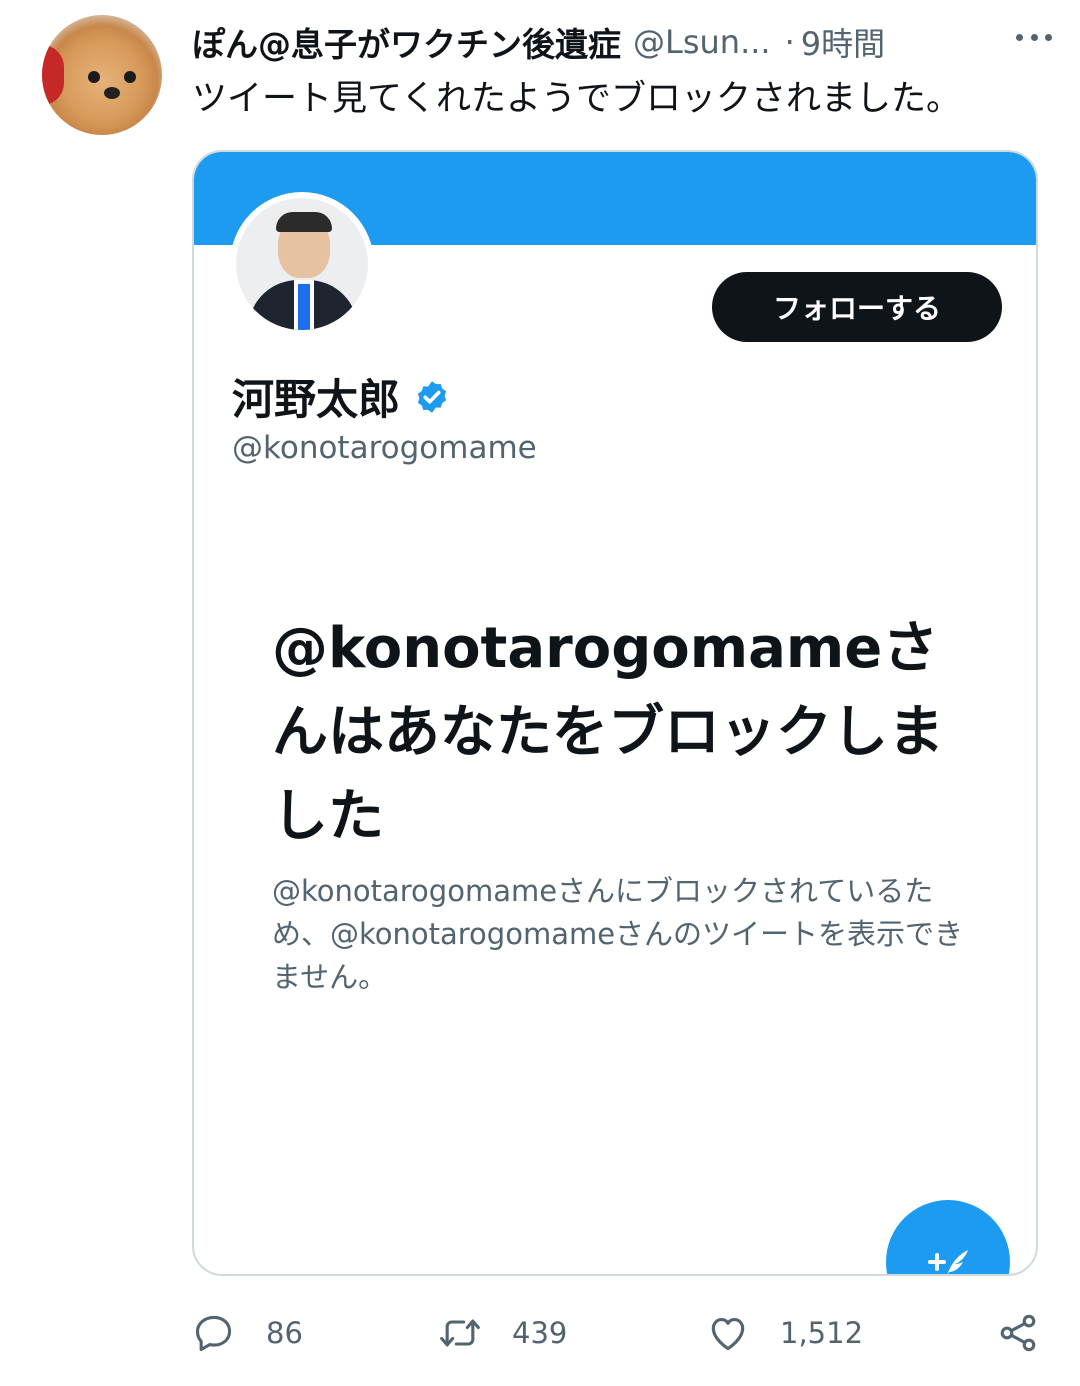  What do you see at coordinates (53, 75) in the screenshot?
I see `avatar-background-red` at bounding box center [53, 75].